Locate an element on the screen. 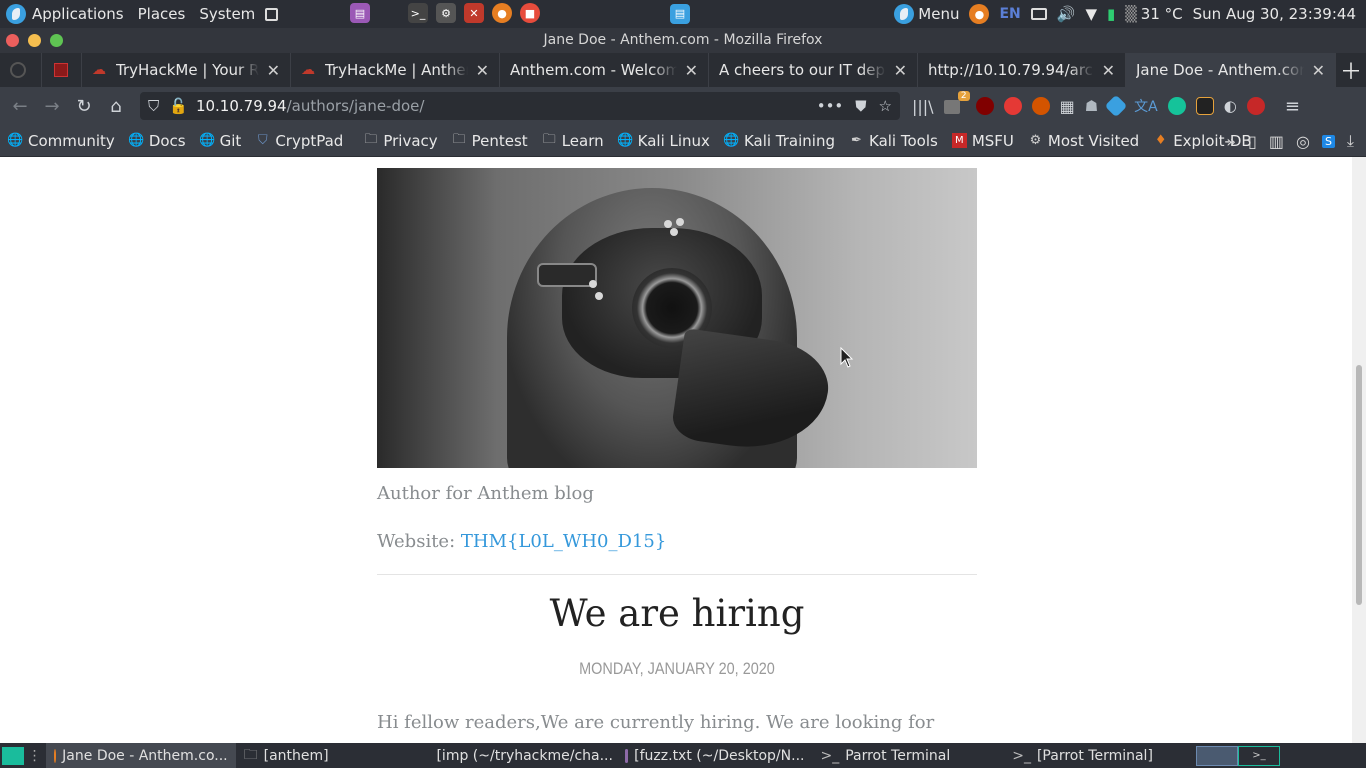 This screenshot has height=768, width=1366. terminal-launcher-icon: >_ is located at coordinates (418, 13).